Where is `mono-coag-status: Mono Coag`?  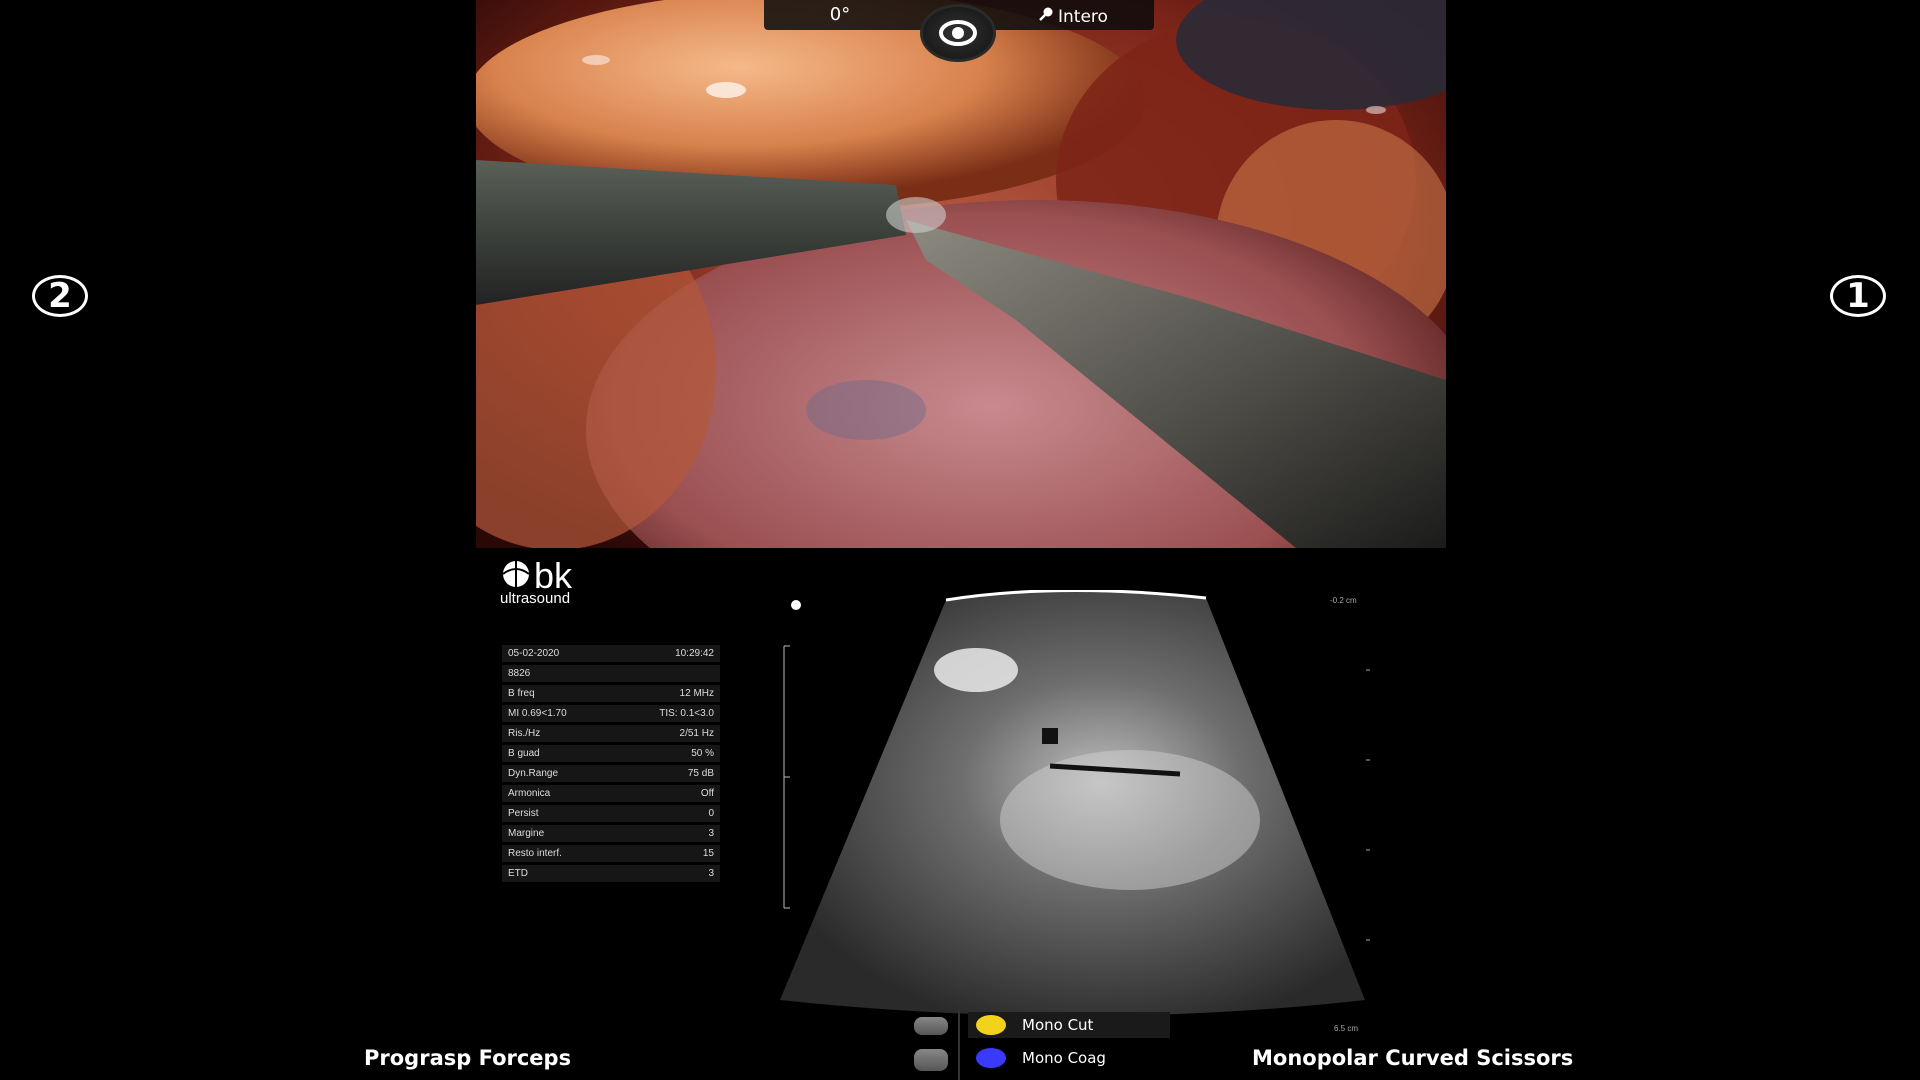
mono-coag-status: Mono Coag is located at coordinates (1068, 1058).